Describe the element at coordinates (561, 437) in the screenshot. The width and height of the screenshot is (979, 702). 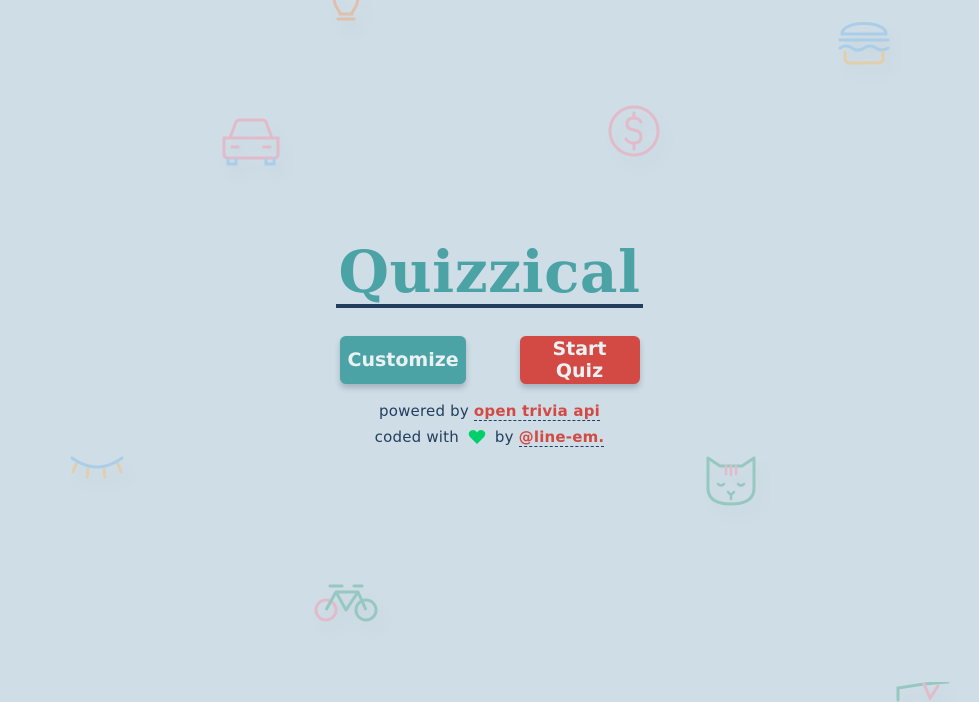
I see `author-link: @line-em.` at that location.